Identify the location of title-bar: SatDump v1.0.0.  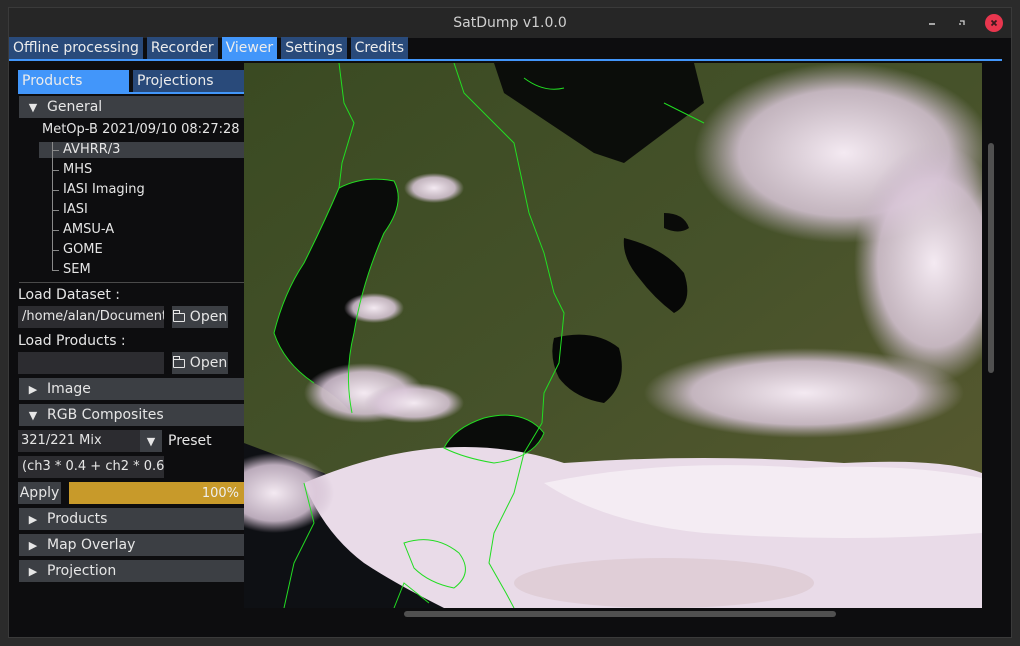
(510, 23).